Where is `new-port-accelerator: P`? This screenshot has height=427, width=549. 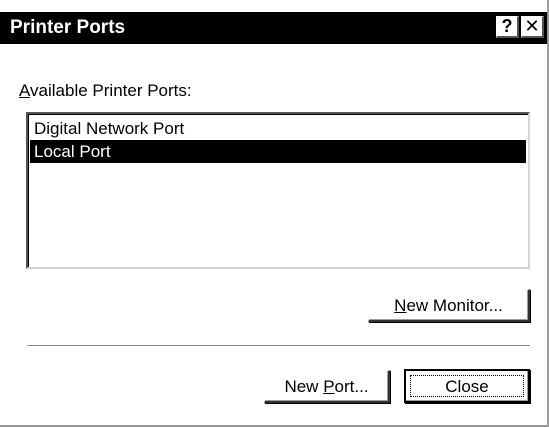 new-port-accelerator: P is located at coordinates (329, 386).